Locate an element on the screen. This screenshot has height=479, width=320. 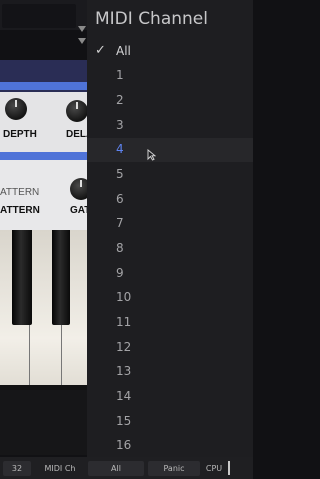
menu-item-12: 12 is located at coordinates (170, 348).